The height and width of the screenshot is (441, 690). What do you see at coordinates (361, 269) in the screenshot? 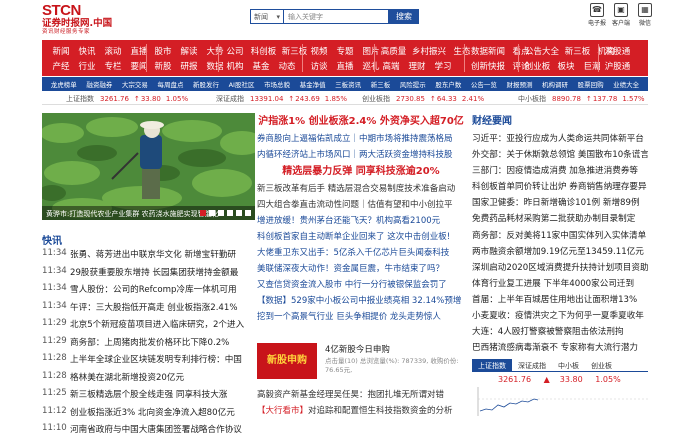
I see `news-link: 美联储深夜大动作！资金属巨震，牛市结束了吗？` at bounding box center [361, 269].